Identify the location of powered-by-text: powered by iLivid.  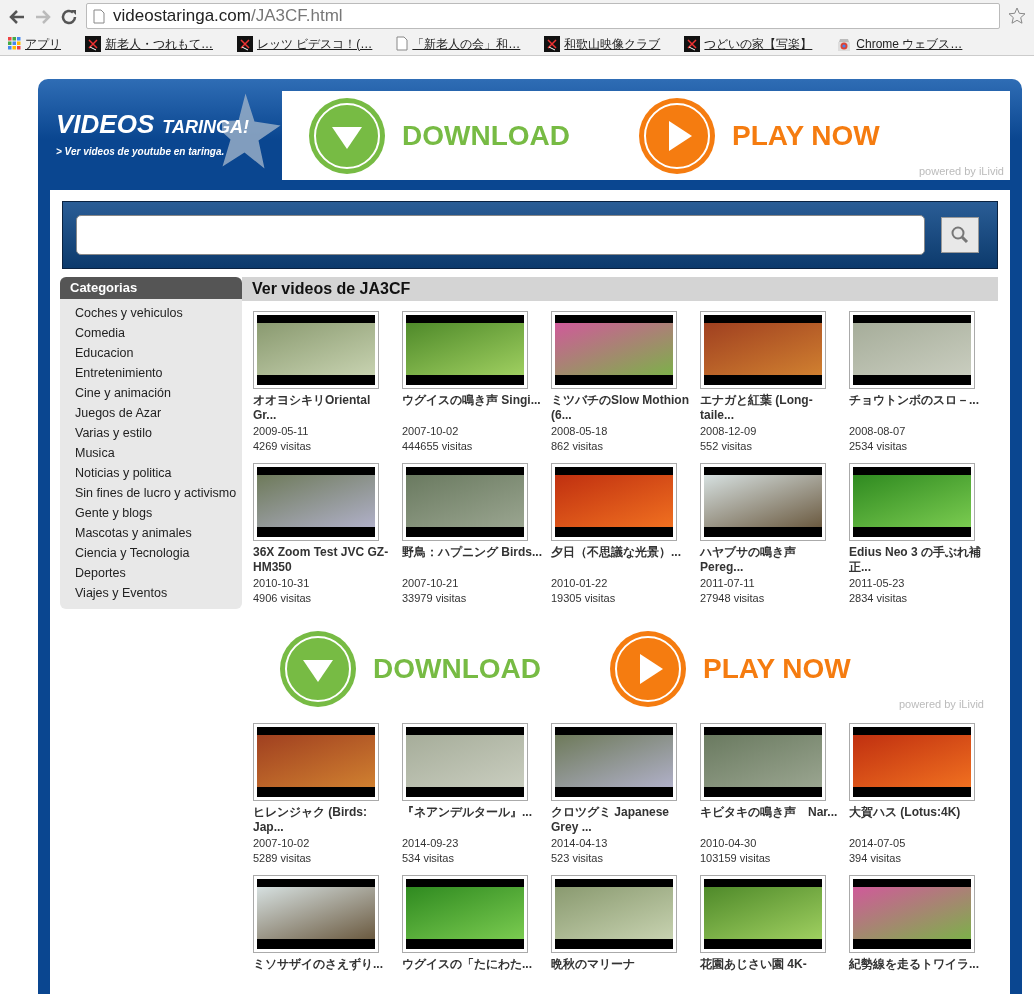
(961, 171).